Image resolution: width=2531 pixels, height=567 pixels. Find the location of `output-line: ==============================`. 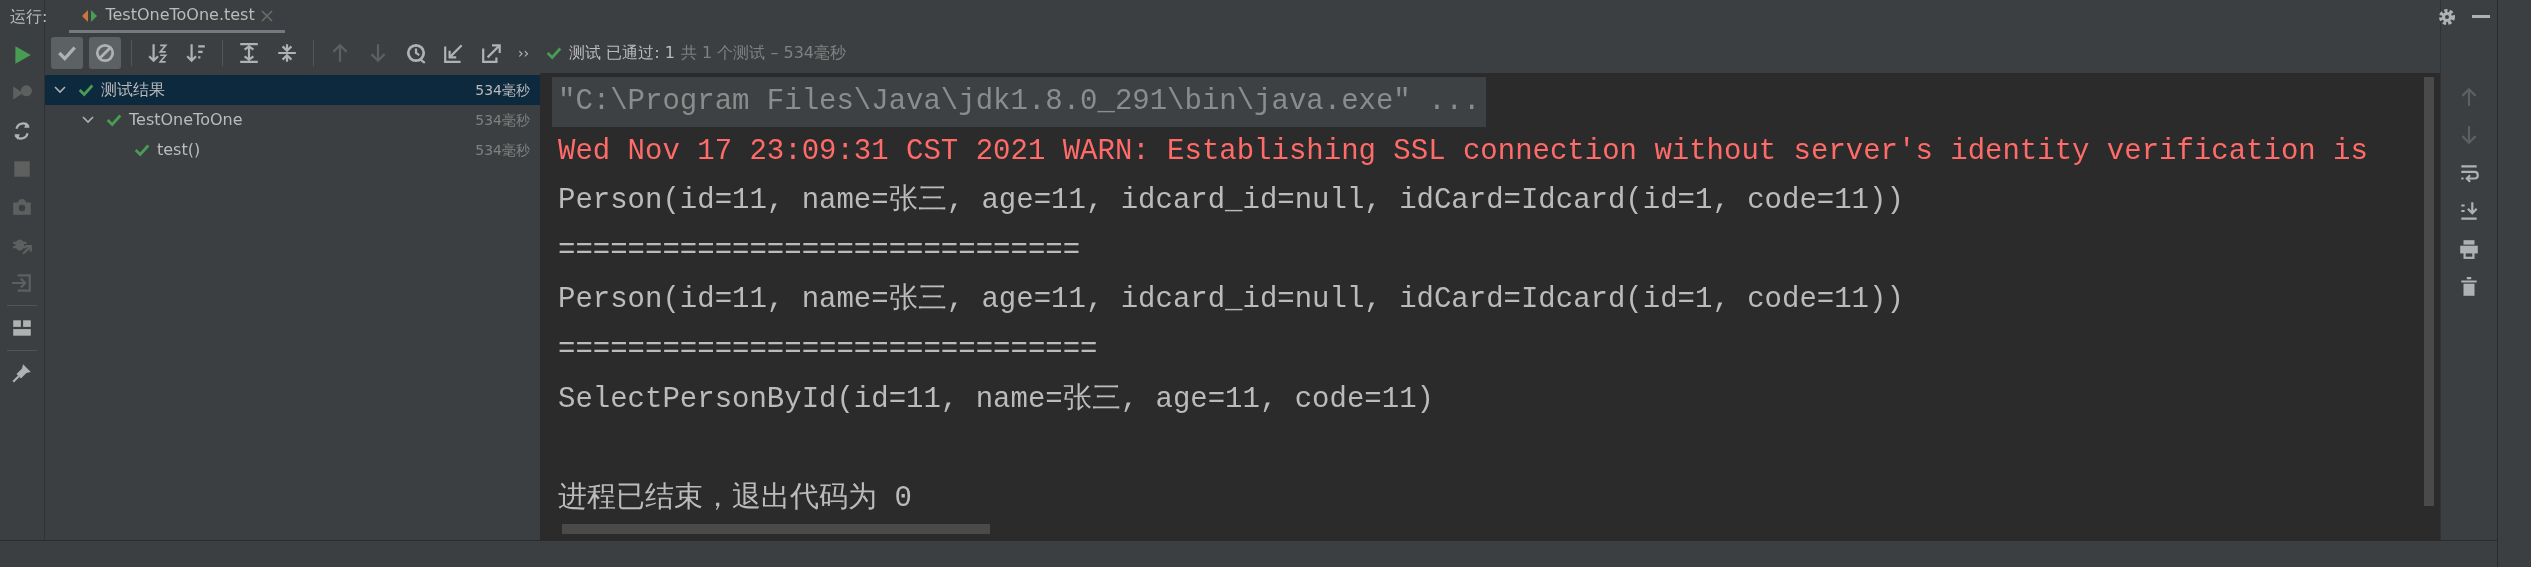

output-line: ============================== is located at coordinates (819, 250).